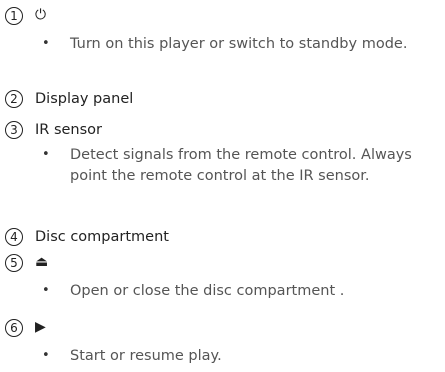  I want to click on play-icon: ▶, so click(40, 327).